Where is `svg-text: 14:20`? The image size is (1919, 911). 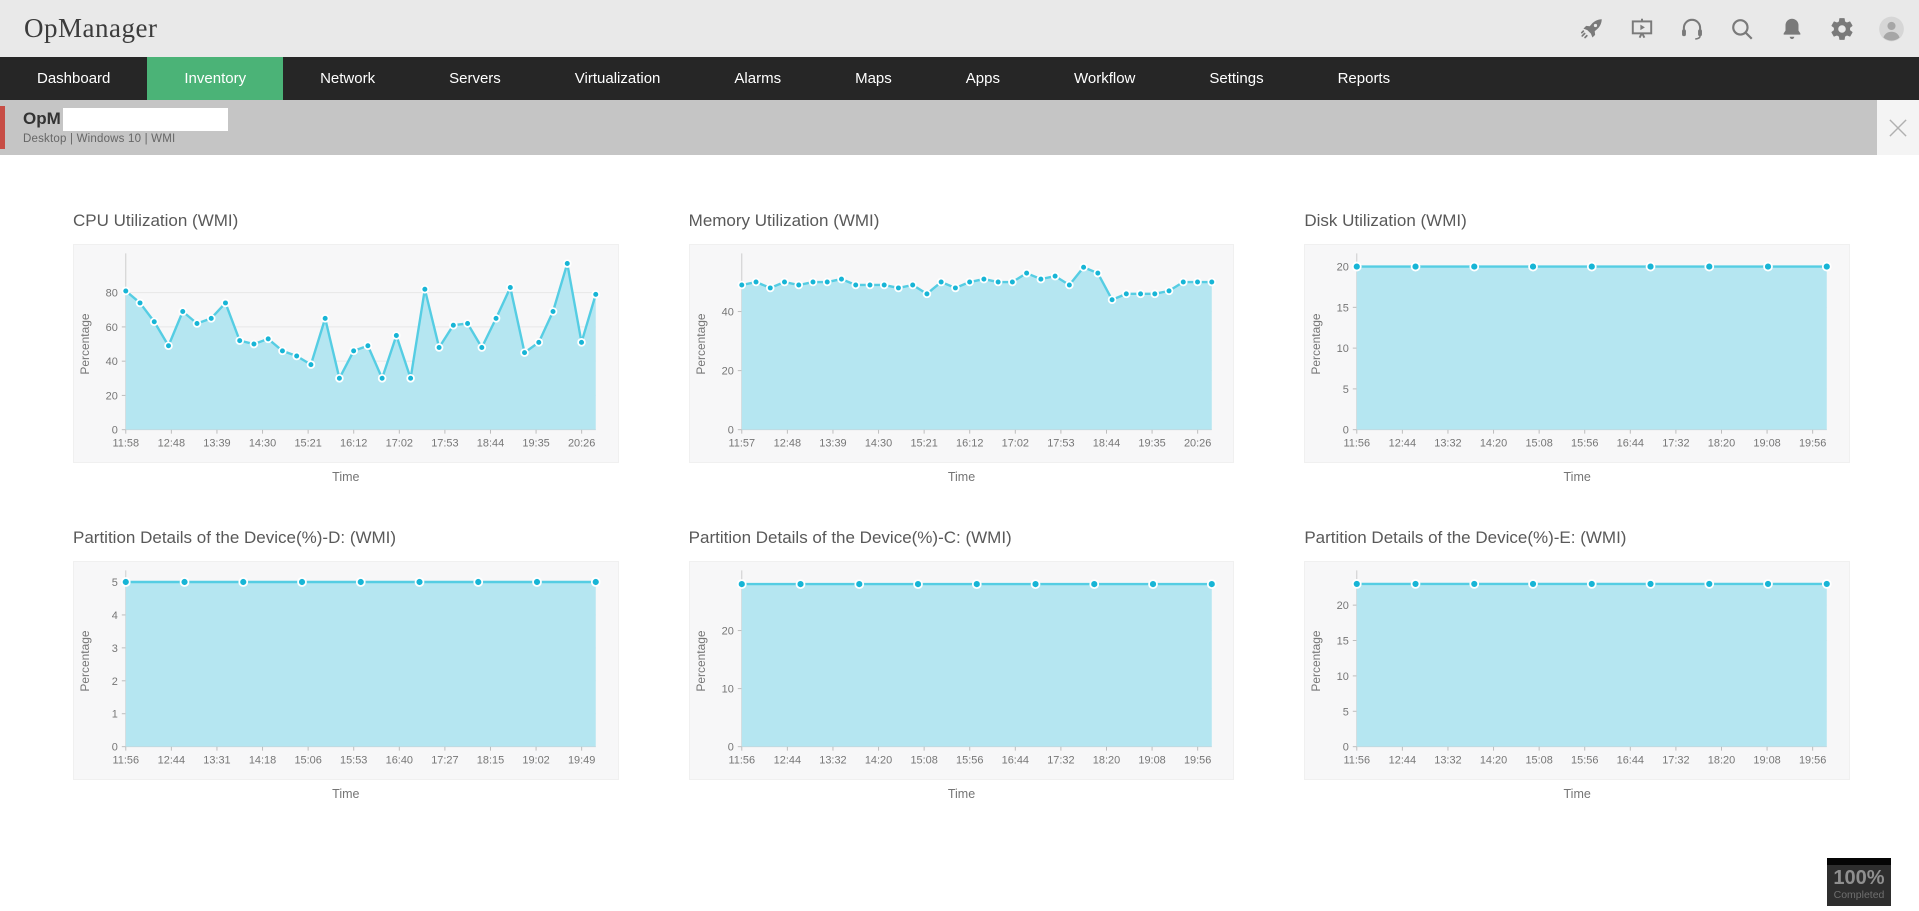
svg-text: 14:20 is located at coordinates (878, 761).